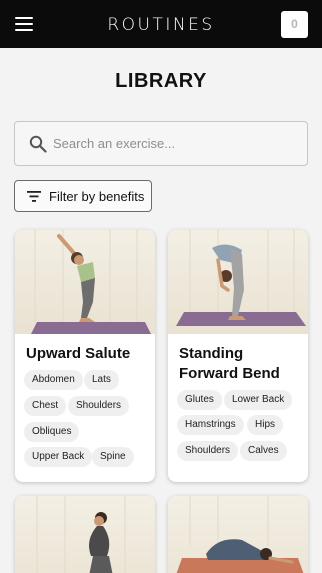  I want to click on filter-button-label: Filter by benefits, so click(97, 196).